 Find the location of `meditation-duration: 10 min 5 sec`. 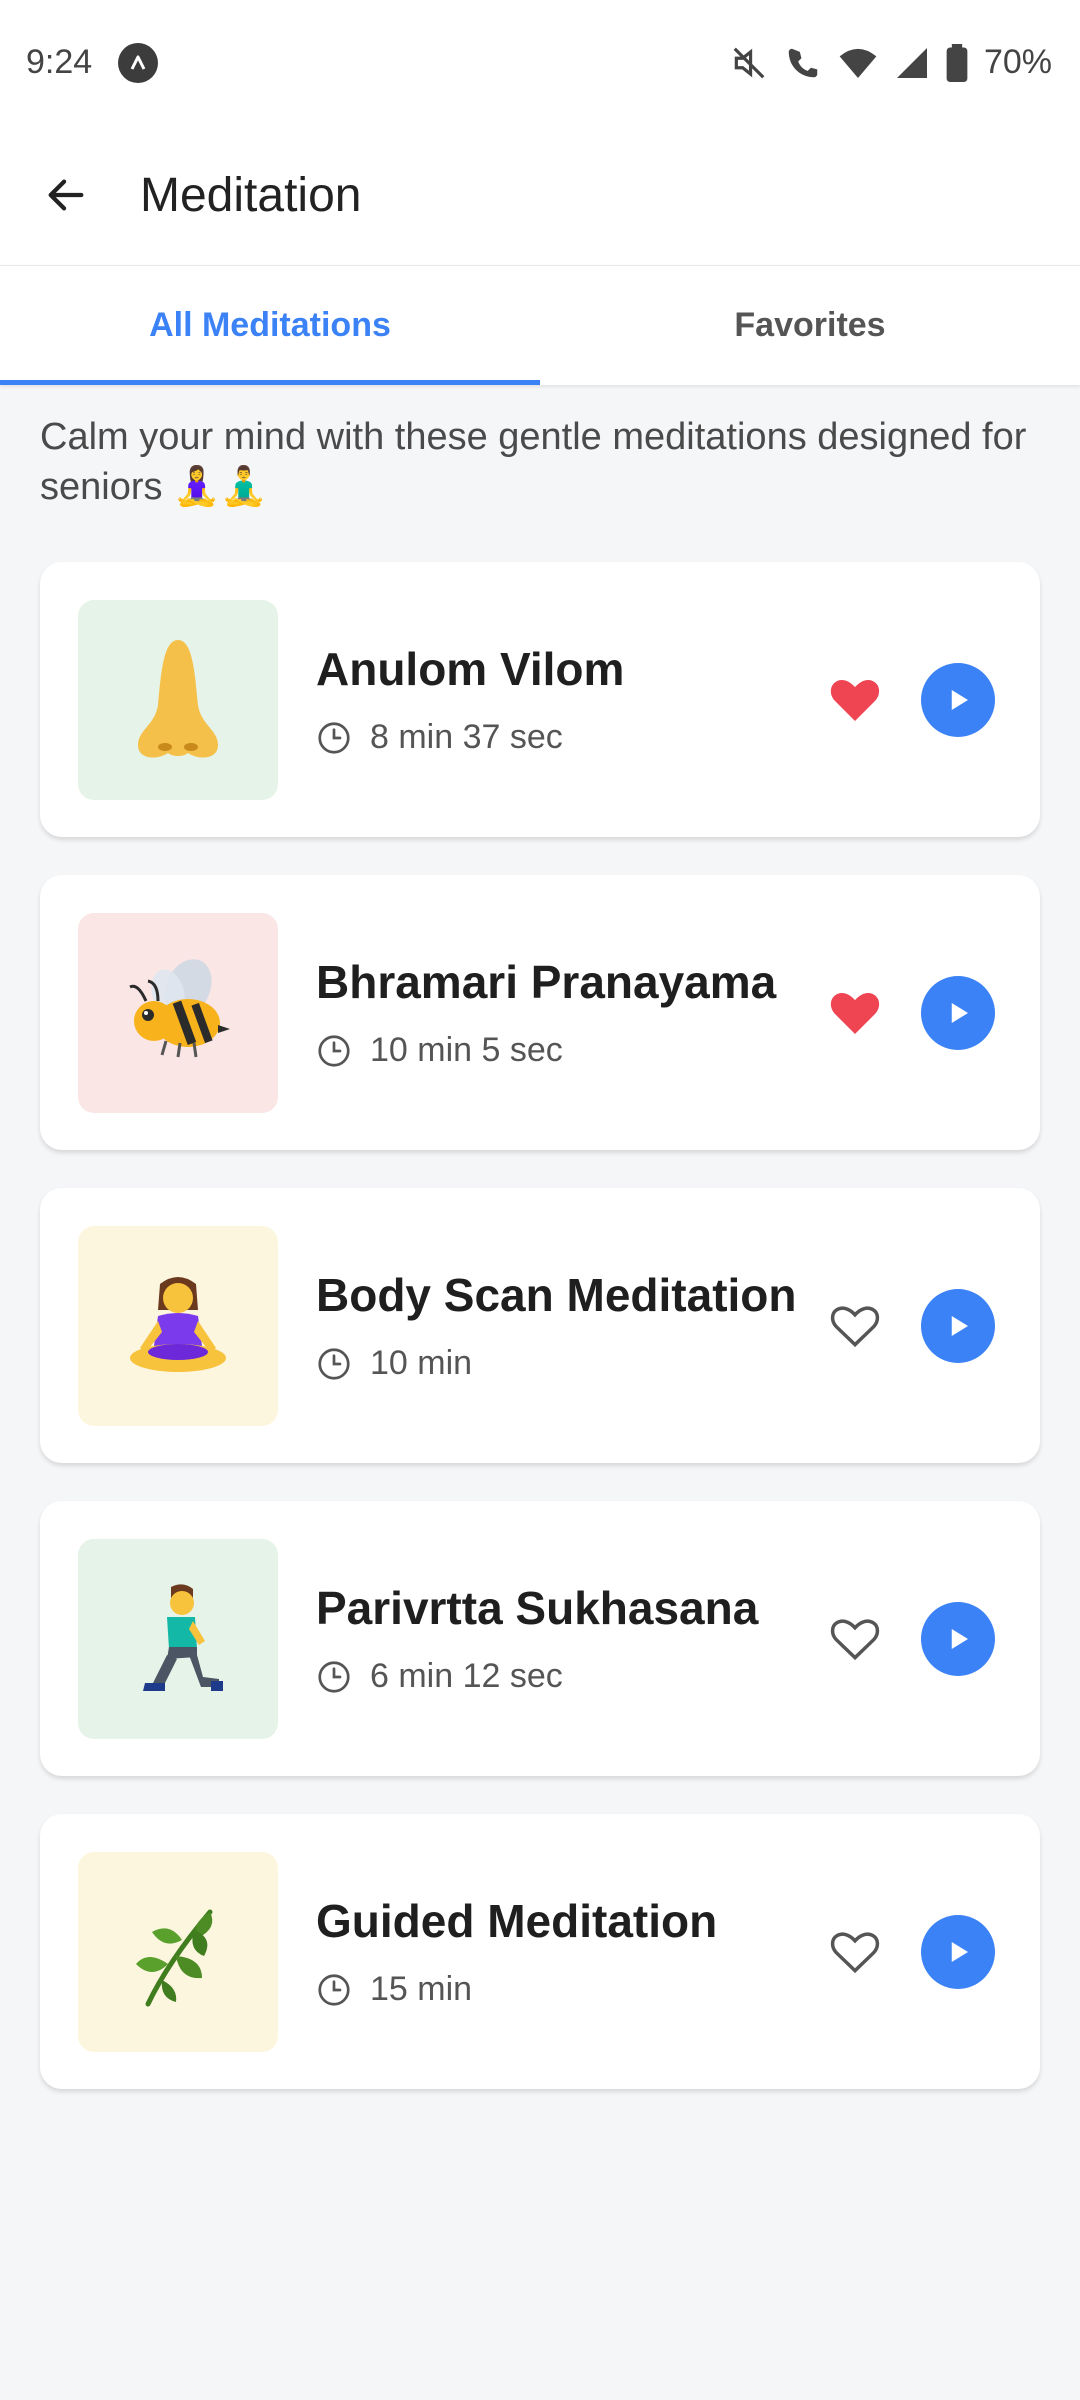

meditation-duration: 10 min 5 sec is located at coordinates (466, 1050).